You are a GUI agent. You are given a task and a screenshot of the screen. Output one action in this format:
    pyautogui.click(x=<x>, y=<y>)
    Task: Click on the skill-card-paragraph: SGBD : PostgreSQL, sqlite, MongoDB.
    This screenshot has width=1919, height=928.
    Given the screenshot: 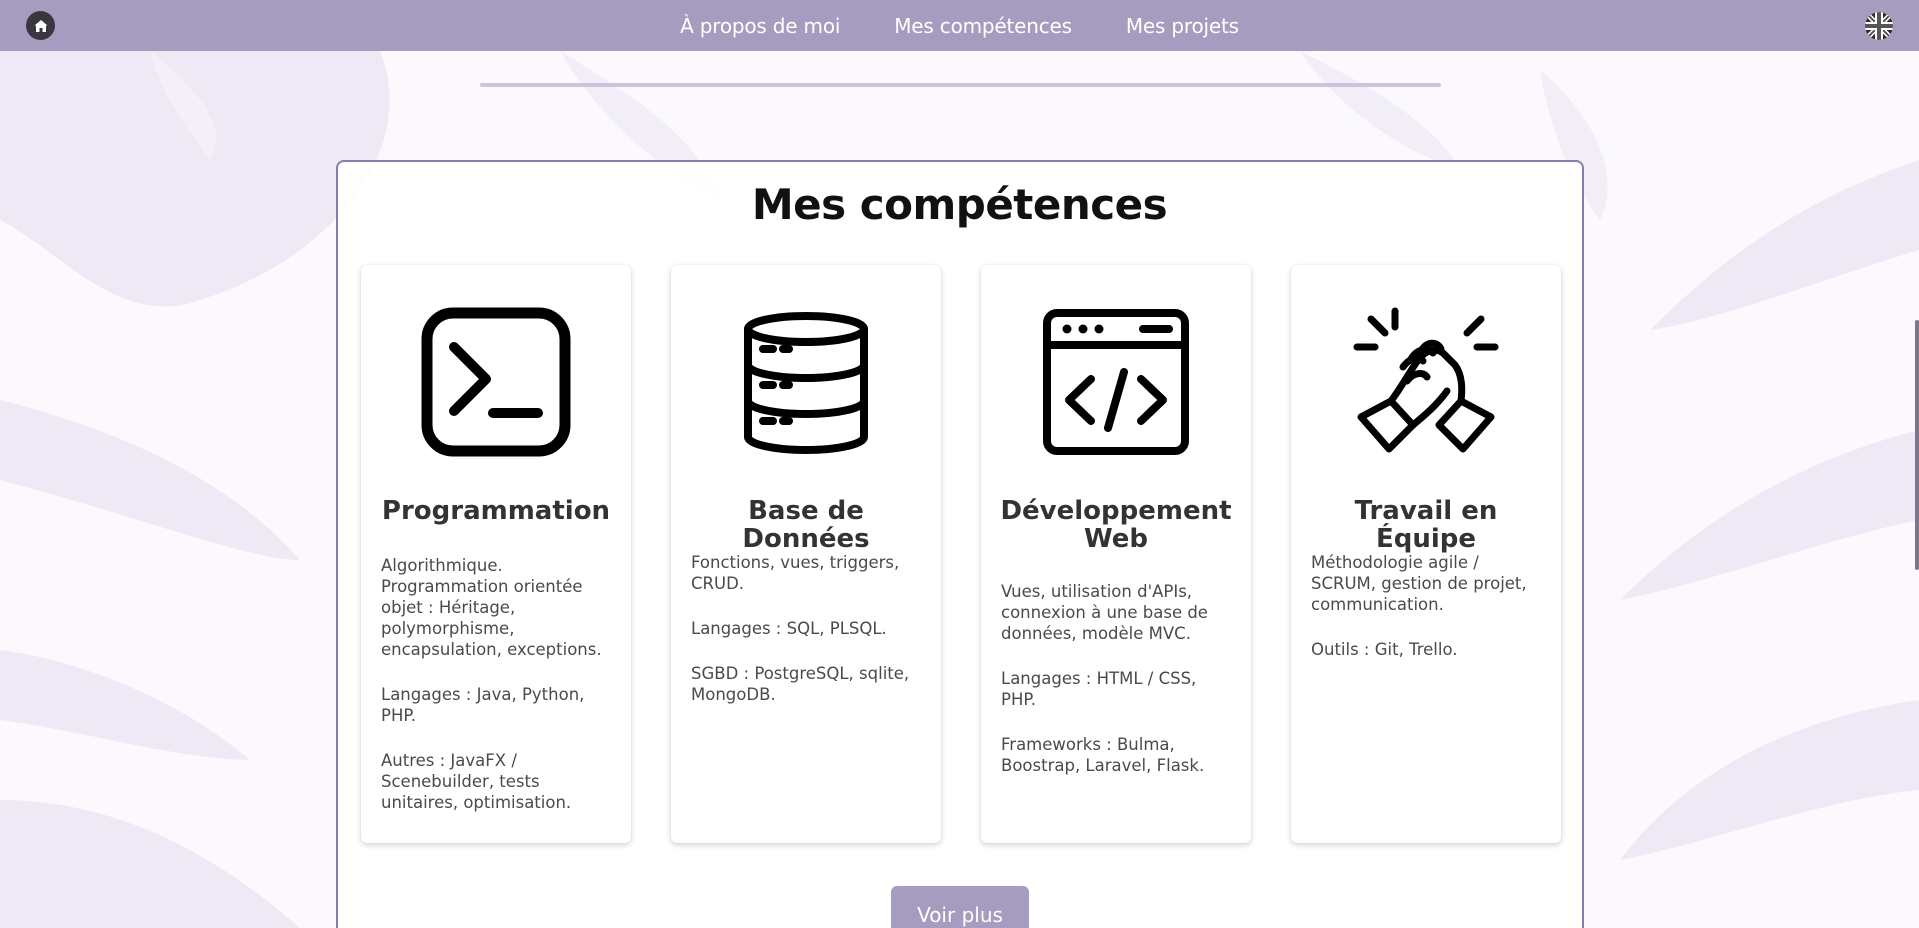 What is the action you would take?
    pyautogui.click(x=800, y=684)
    